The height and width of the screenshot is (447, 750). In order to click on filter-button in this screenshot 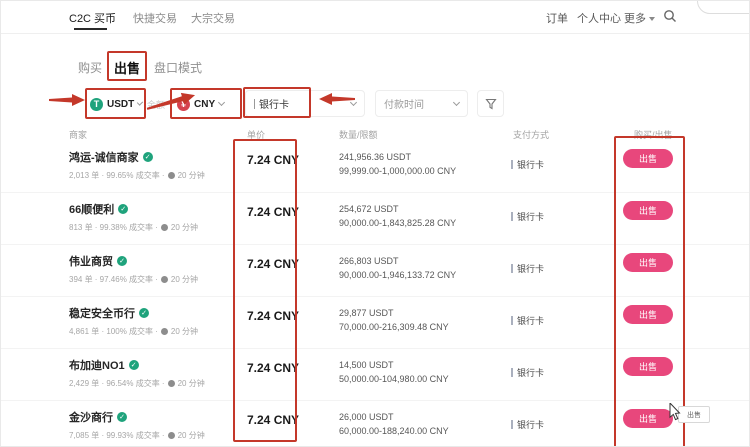, I will do `click(490, 103)`.